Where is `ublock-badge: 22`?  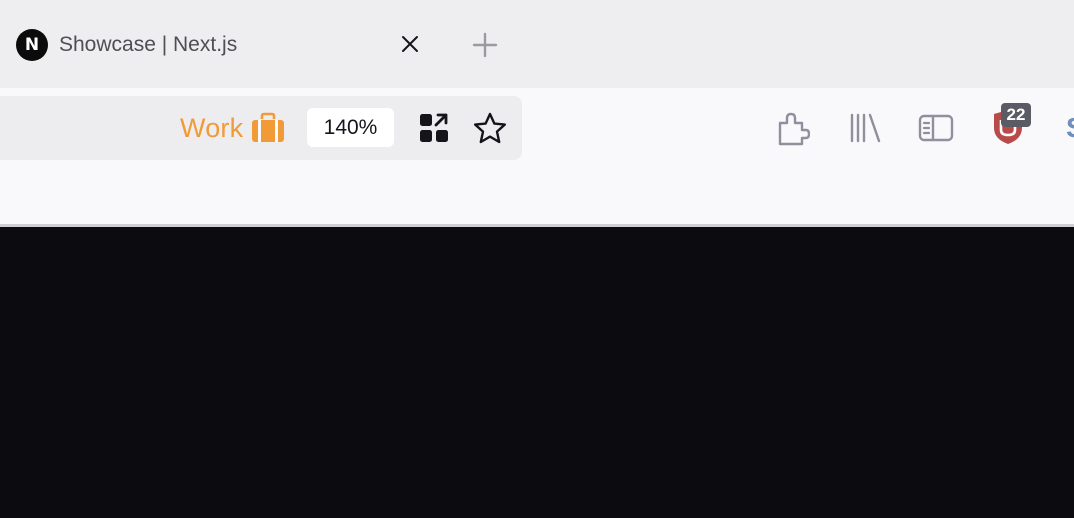
ublock-badge: 22 is located at coordinates (1016, 115).